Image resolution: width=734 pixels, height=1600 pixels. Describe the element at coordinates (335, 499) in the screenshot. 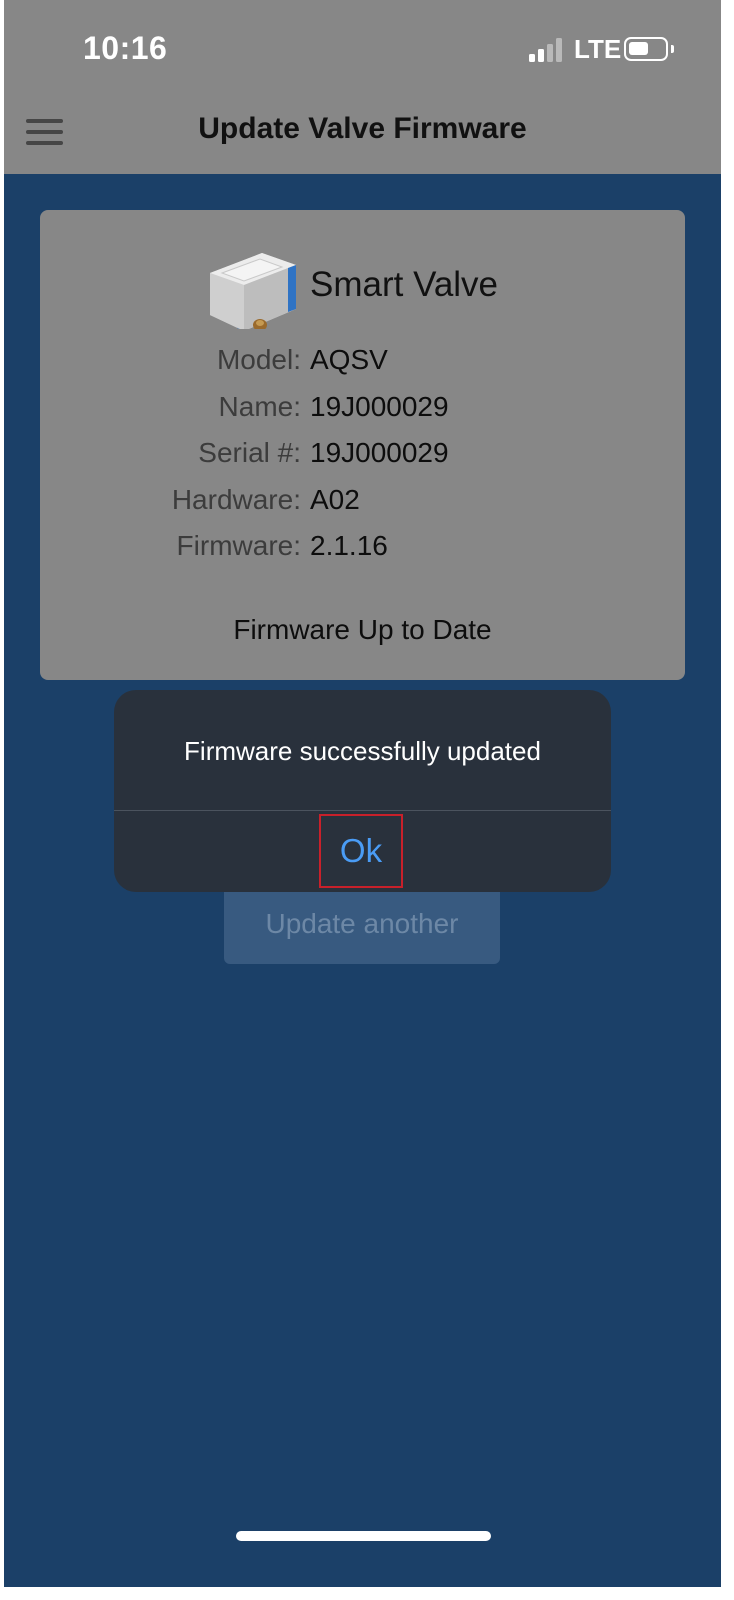

I see `hardware-value: A02` at that location.